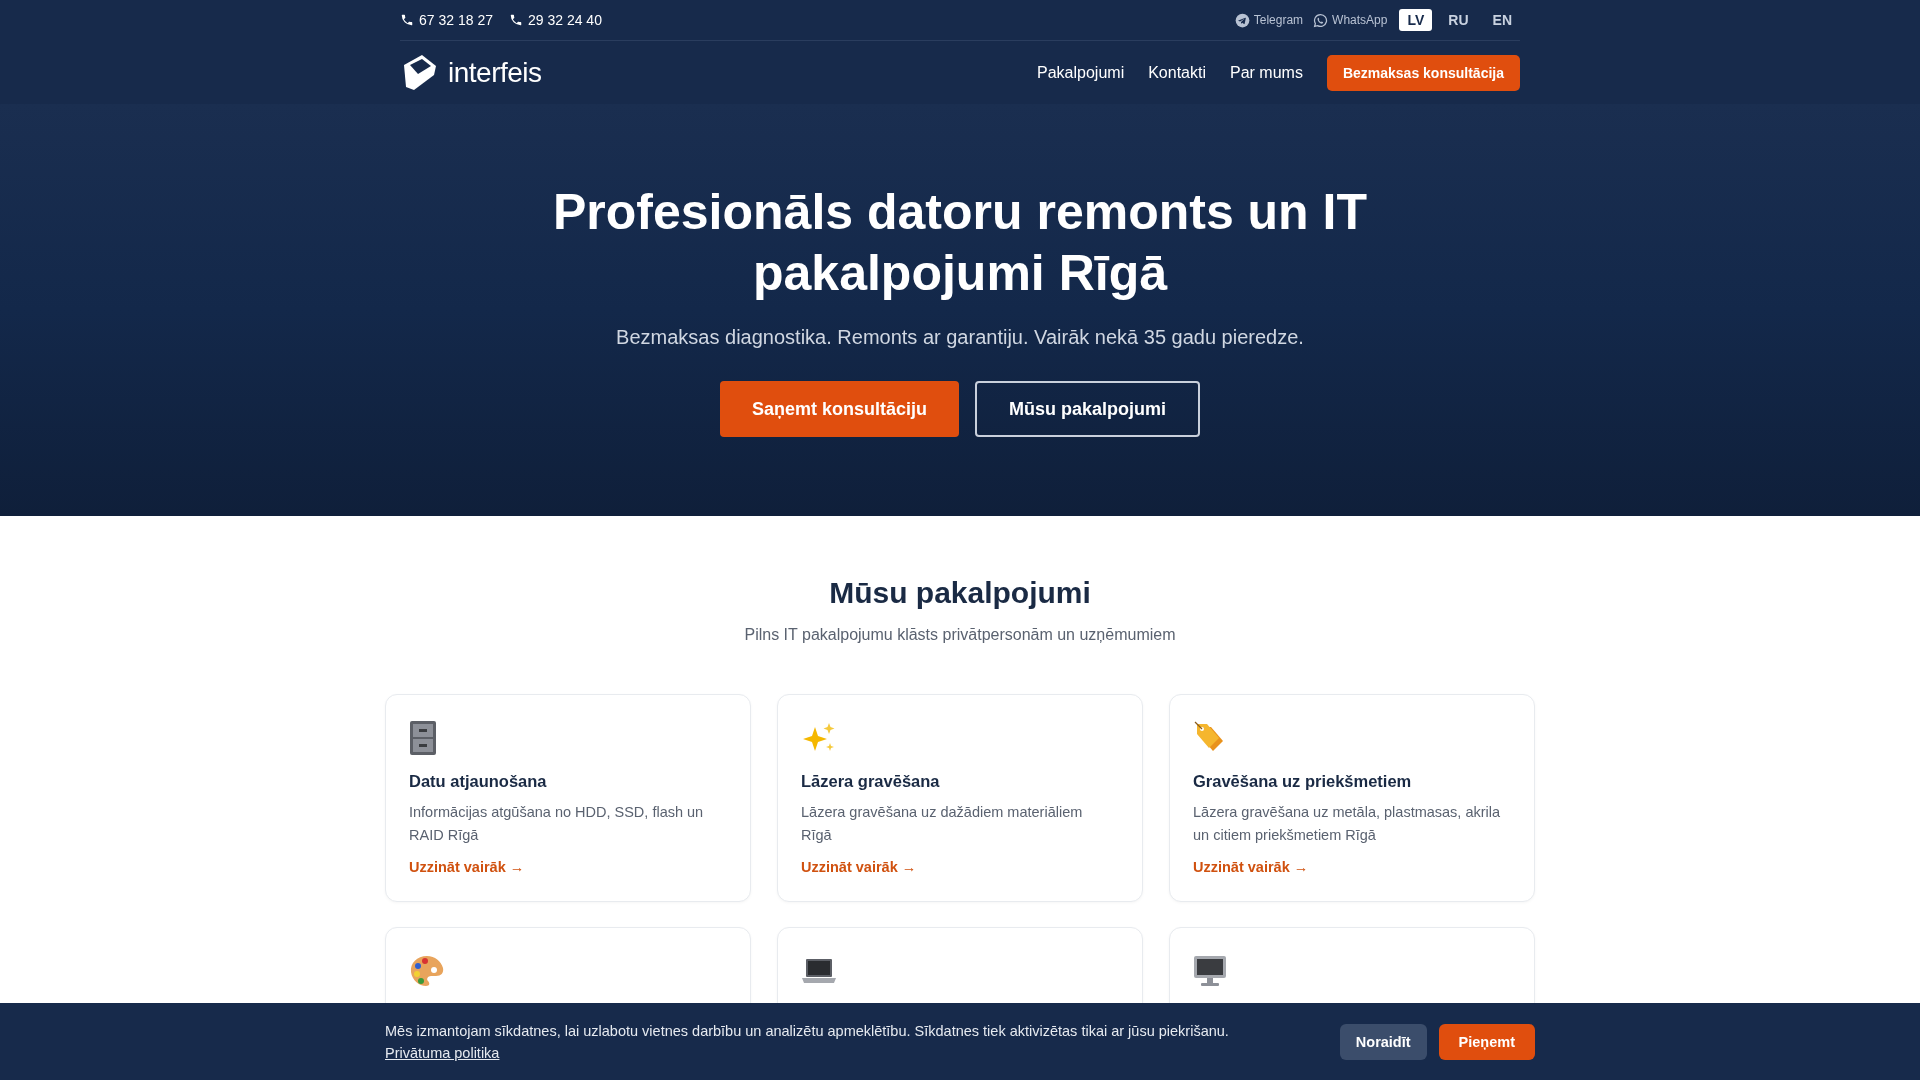 This screenshot has width=1920, height=1080. What do you see at coordinates (1350, 20) in the screenshot?
I see `messenger-link: WhatsApp` at bounding box center [1350, 20].